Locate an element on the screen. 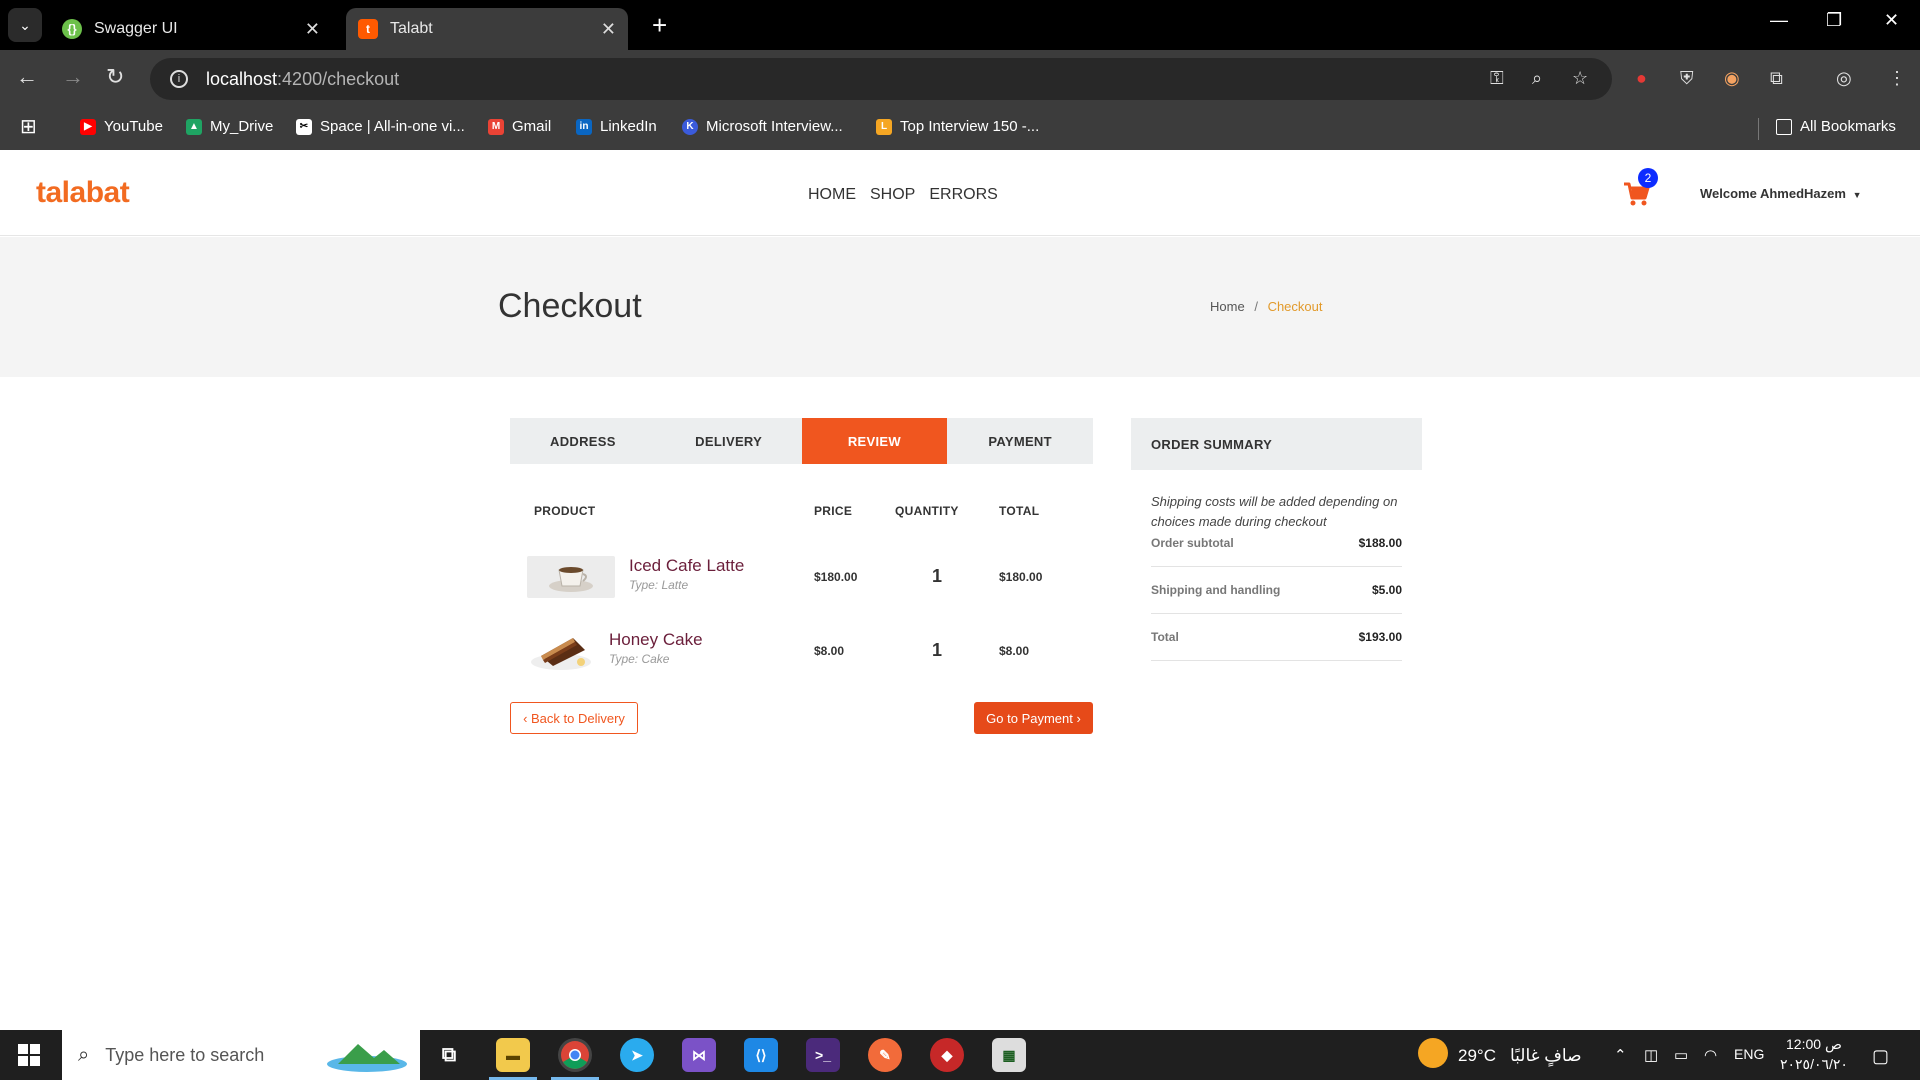 This screenshot has width=1920, height=1080. youtube-icon: ▶ is located at coordinates (88, 126).